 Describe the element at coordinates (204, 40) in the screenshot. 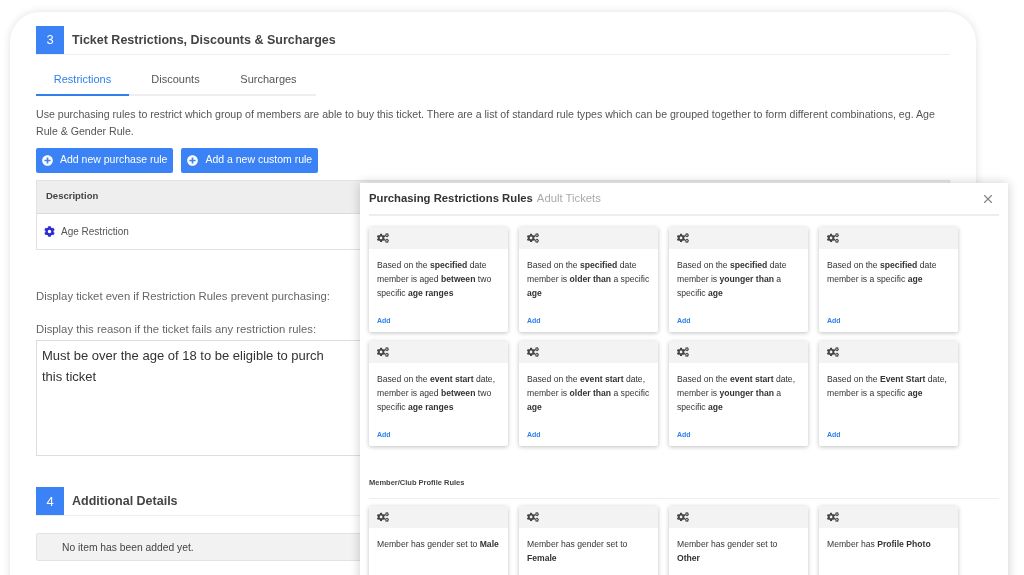

I see `section-title: Ticket Restrictions, Discounts & Surcharges` at that location.